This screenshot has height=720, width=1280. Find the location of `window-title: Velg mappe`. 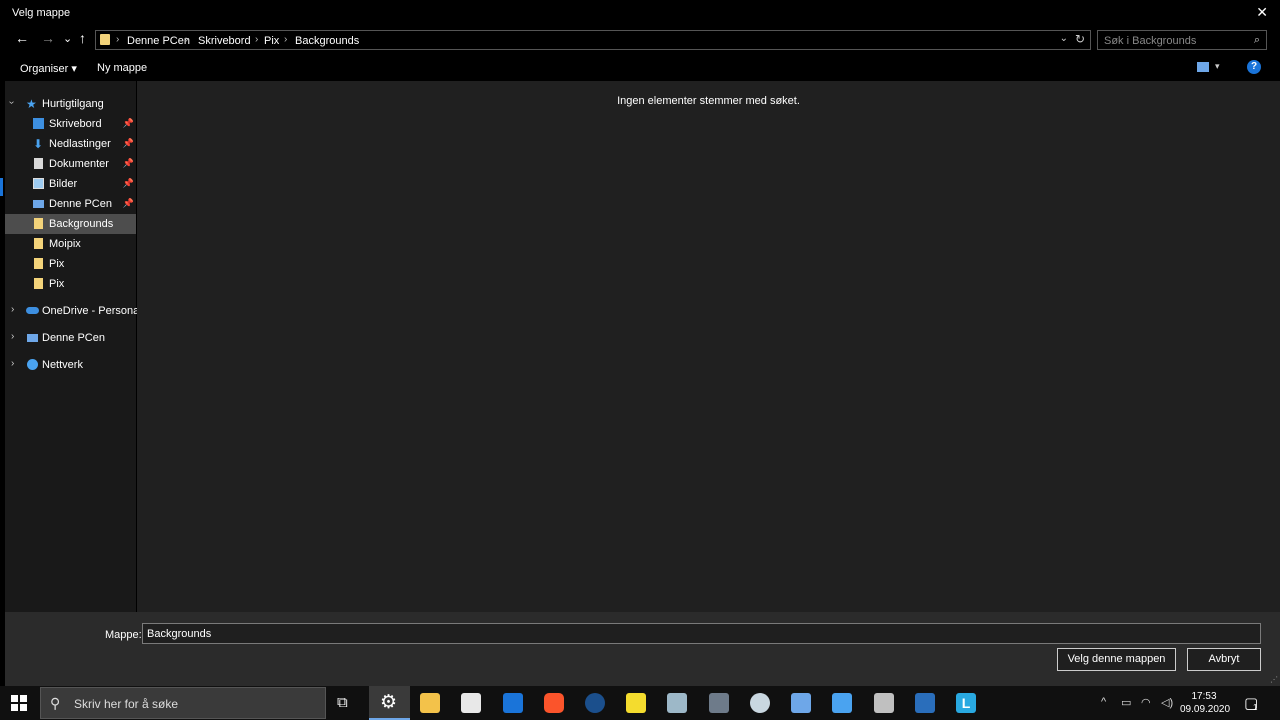

window-title: Velg mappe is located at coordinates (41, 13).